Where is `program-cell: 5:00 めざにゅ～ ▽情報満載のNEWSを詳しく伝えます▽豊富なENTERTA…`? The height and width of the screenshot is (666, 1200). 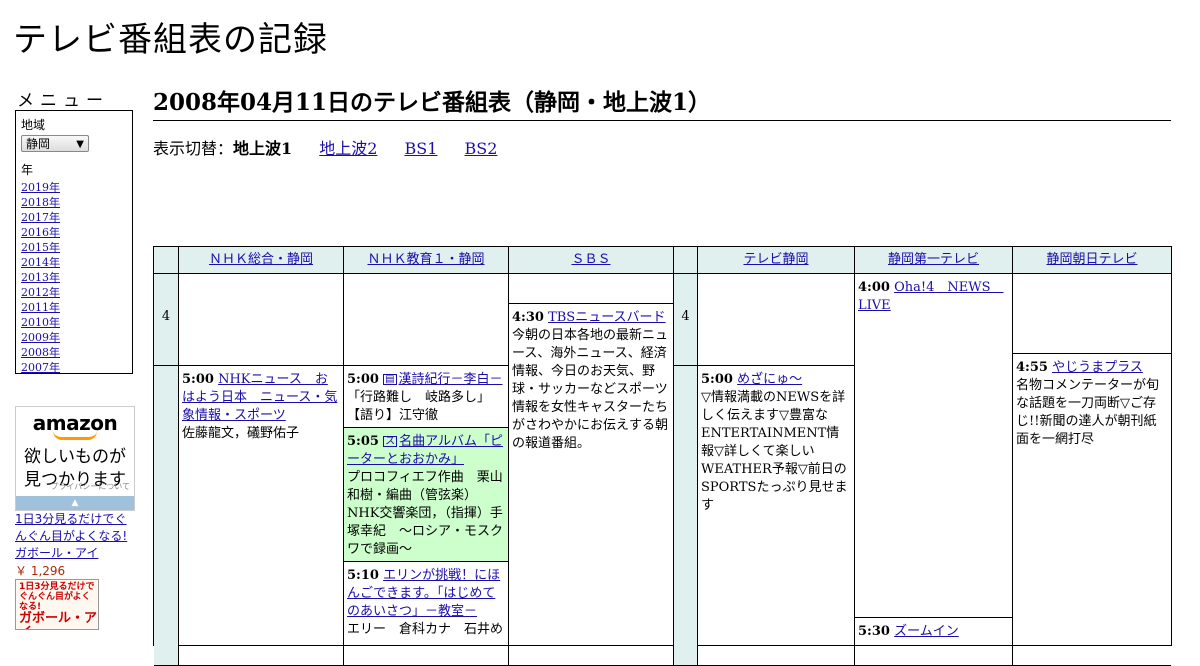
program-cell: 5:00 めざにゅ～ ▽情報満載のNEWSを詳しく伝えます▽豊富なENTERTA… is located at coordinates (776, 516).